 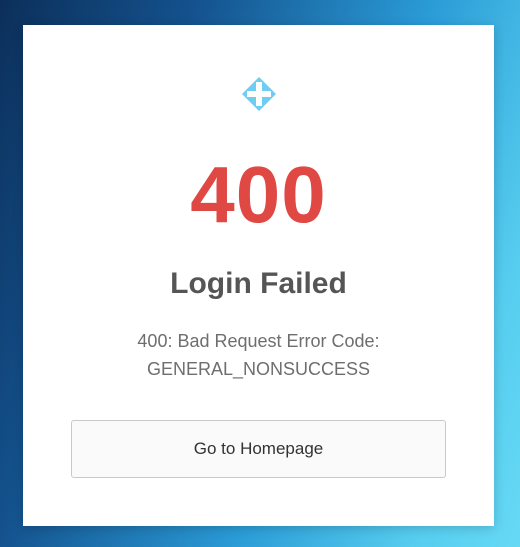 What do you see at coordinates (258, 369) in the screenshot?
I see `error-code-name: GENERAL_NONSUCCESS` at bounding box center [258, 369].